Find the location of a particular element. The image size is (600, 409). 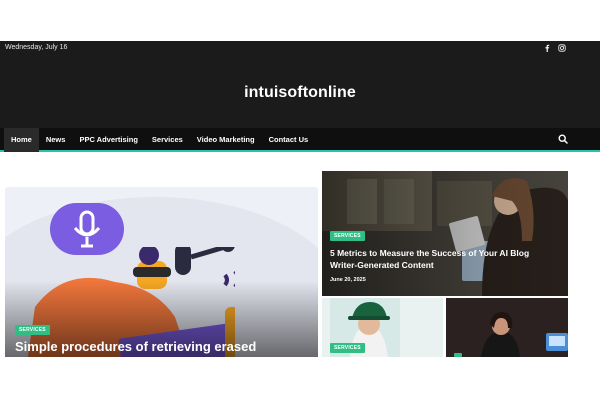

category-badge is located at coordinates (458, 355).